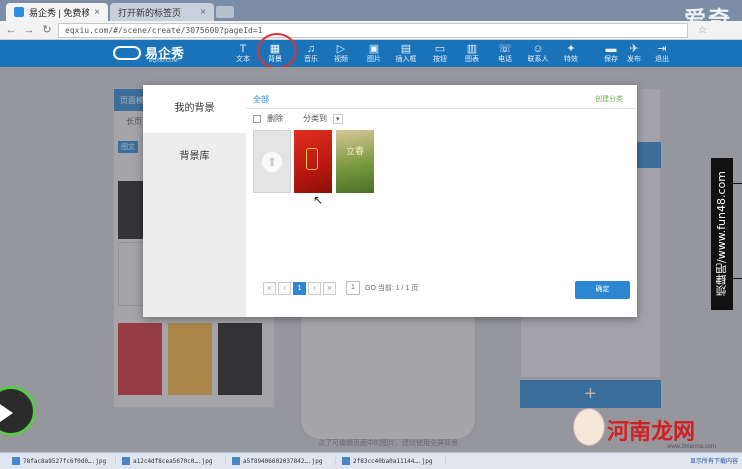  I want to click on highlight-circle-annotation, so click(277, 51).